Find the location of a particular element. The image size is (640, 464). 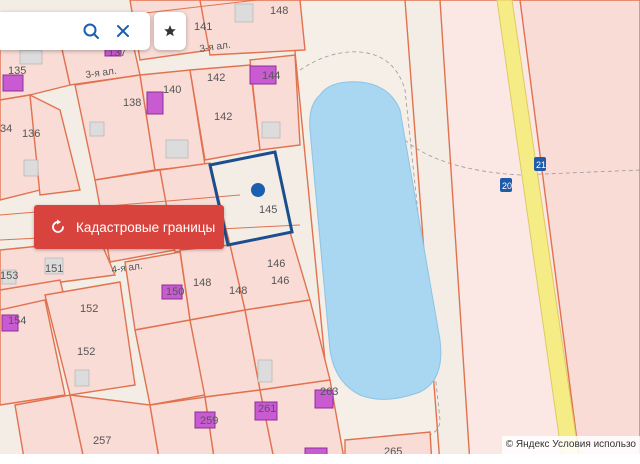

plot-number: 257 is located at coordinates (102, 441).